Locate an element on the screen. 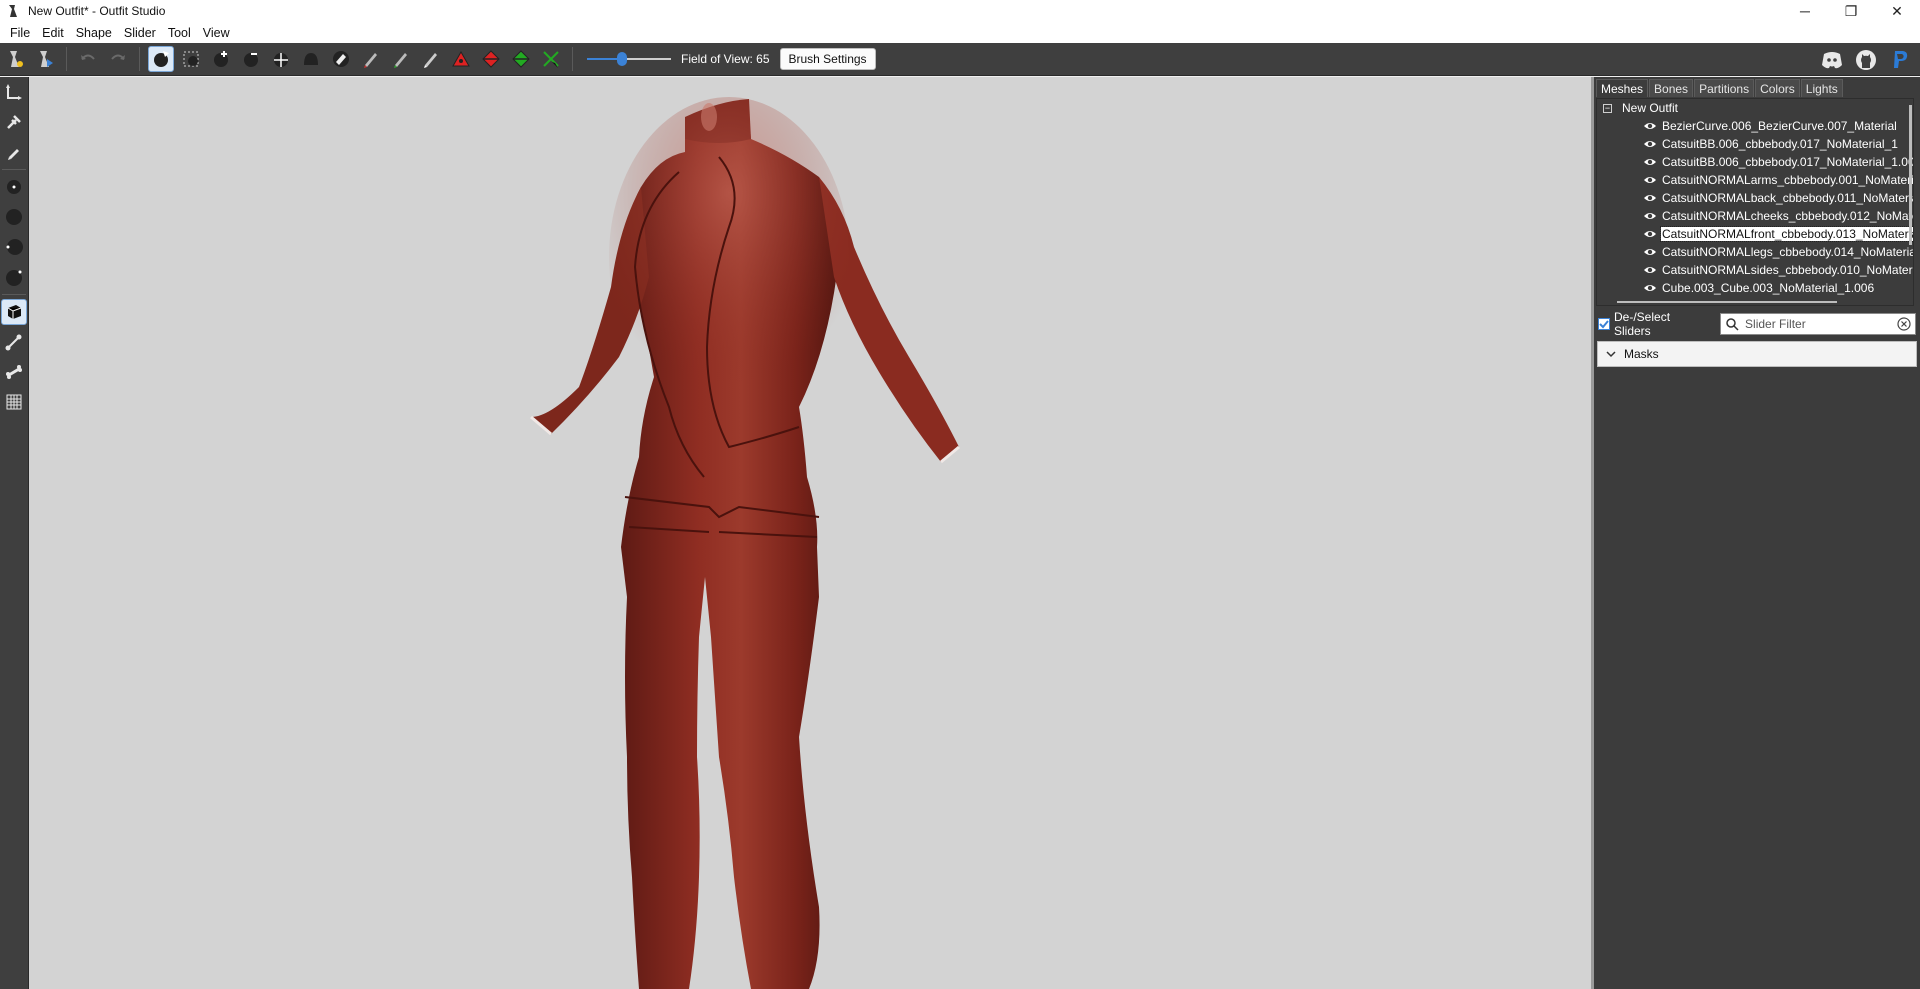 The height and width of the screenshot is (989, 1920). alpha-brush-button is located at coordinates (431, 59).